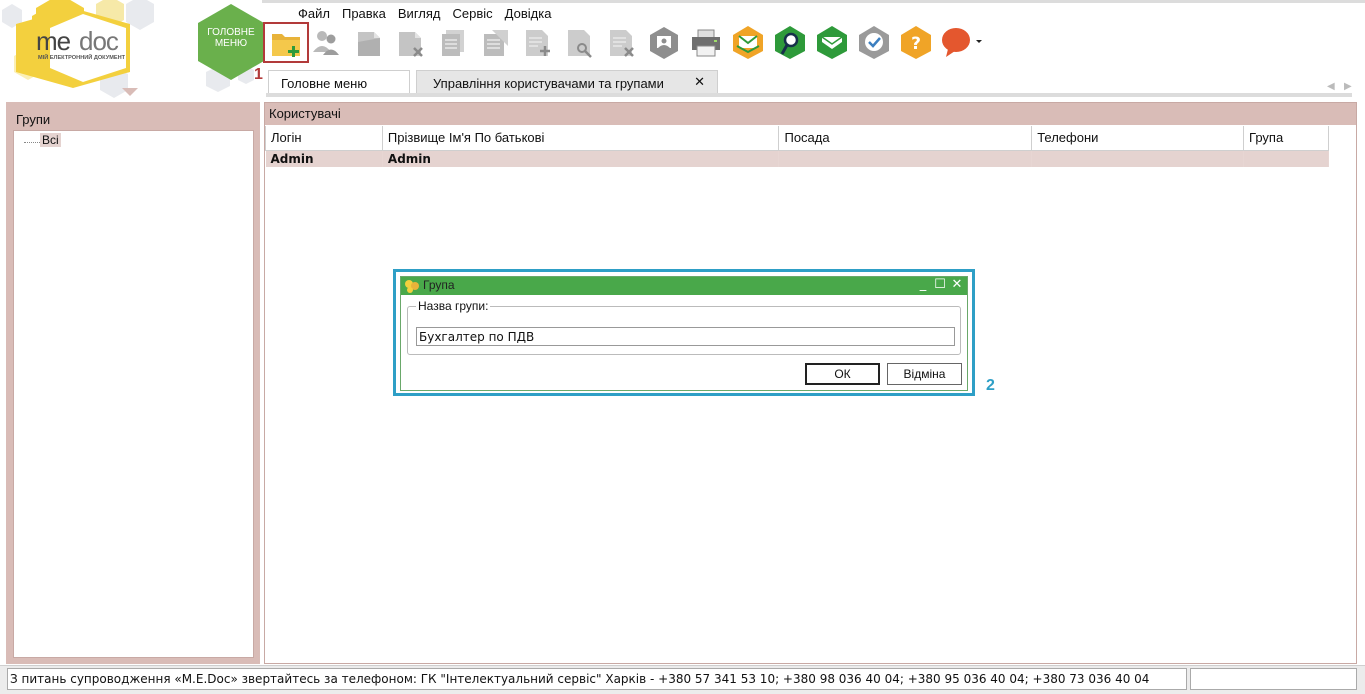  I want to click on group-dialog: Група _ ☐ ✕ Назва групи: ОК Відміна, so click(684, 333).